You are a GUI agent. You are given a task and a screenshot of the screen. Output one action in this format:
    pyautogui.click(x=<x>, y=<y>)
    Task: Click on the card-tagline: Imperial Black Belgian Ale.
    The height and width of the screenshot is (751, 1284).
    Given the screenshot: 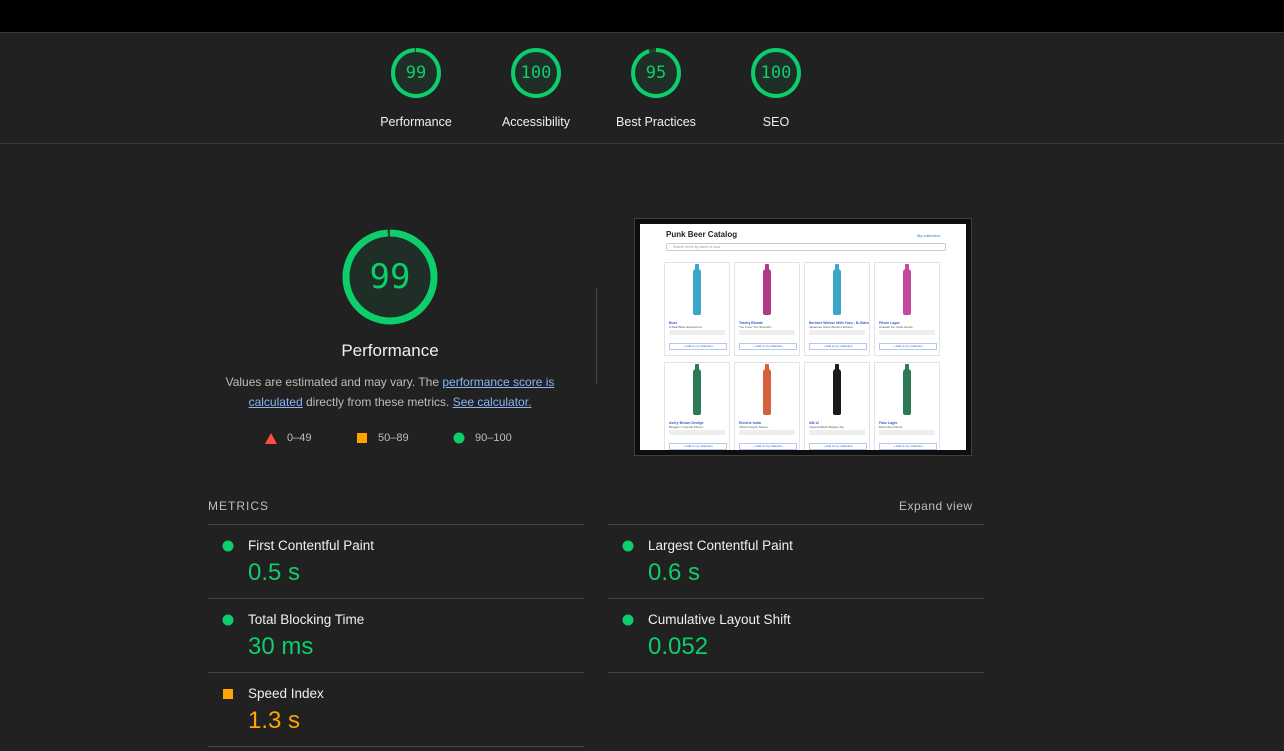 What is the action you would take?
    pyautogui.click(x=827, y=427)
    